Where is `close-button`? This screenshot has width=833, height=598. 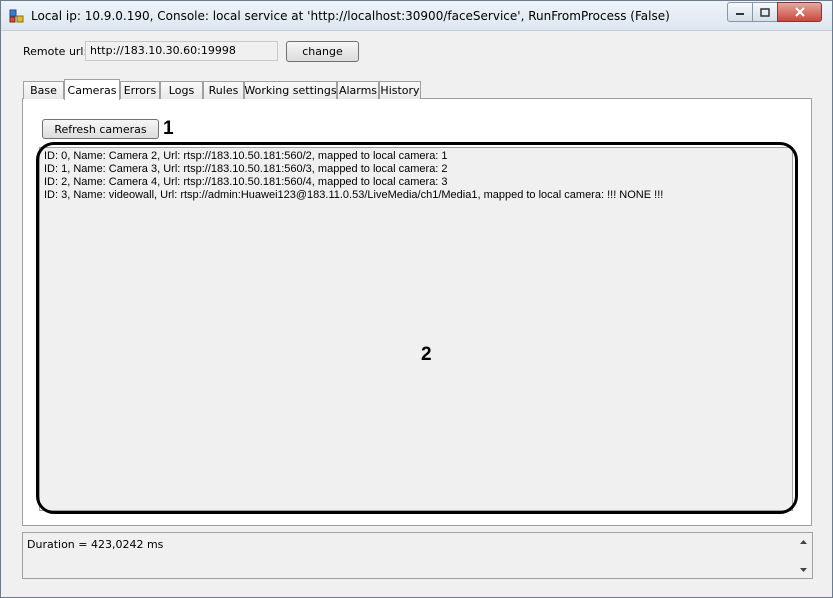 close-button is located at coordinates (799, 12).